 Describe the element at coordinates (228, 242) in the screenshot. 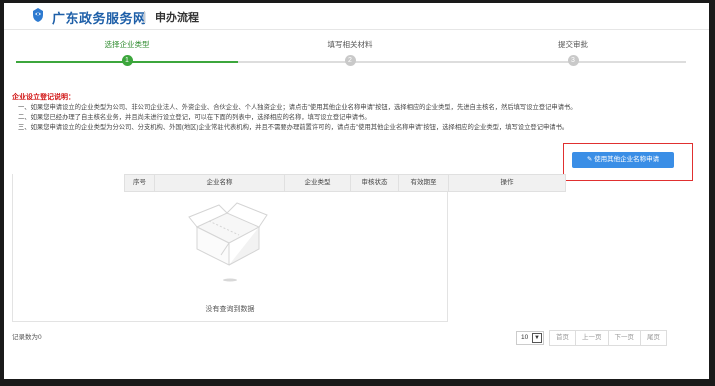

I see `empty-box-icon` at that location.